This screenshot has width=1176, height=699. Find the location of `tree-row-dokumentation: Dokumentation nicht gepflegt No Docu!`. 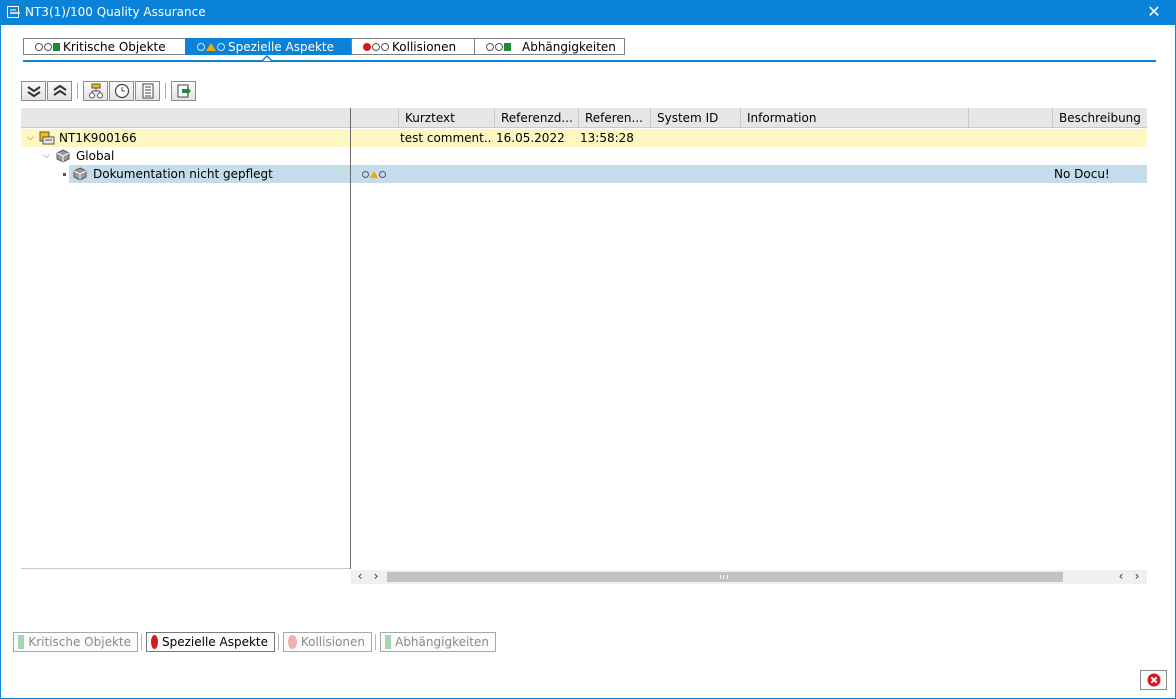

tree-row-dokumentation: Dokumentation nicht gepflegt No Docu! is located at coordinates (608, 174).